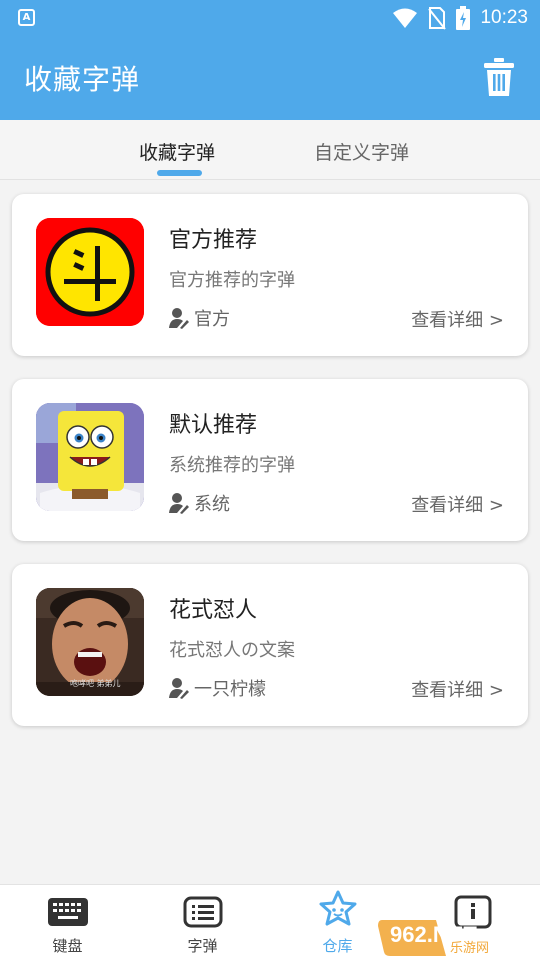 This screenshot has height=960, width=540. I want to click on tab-custom: 自定义字弹, so click(361, 151).